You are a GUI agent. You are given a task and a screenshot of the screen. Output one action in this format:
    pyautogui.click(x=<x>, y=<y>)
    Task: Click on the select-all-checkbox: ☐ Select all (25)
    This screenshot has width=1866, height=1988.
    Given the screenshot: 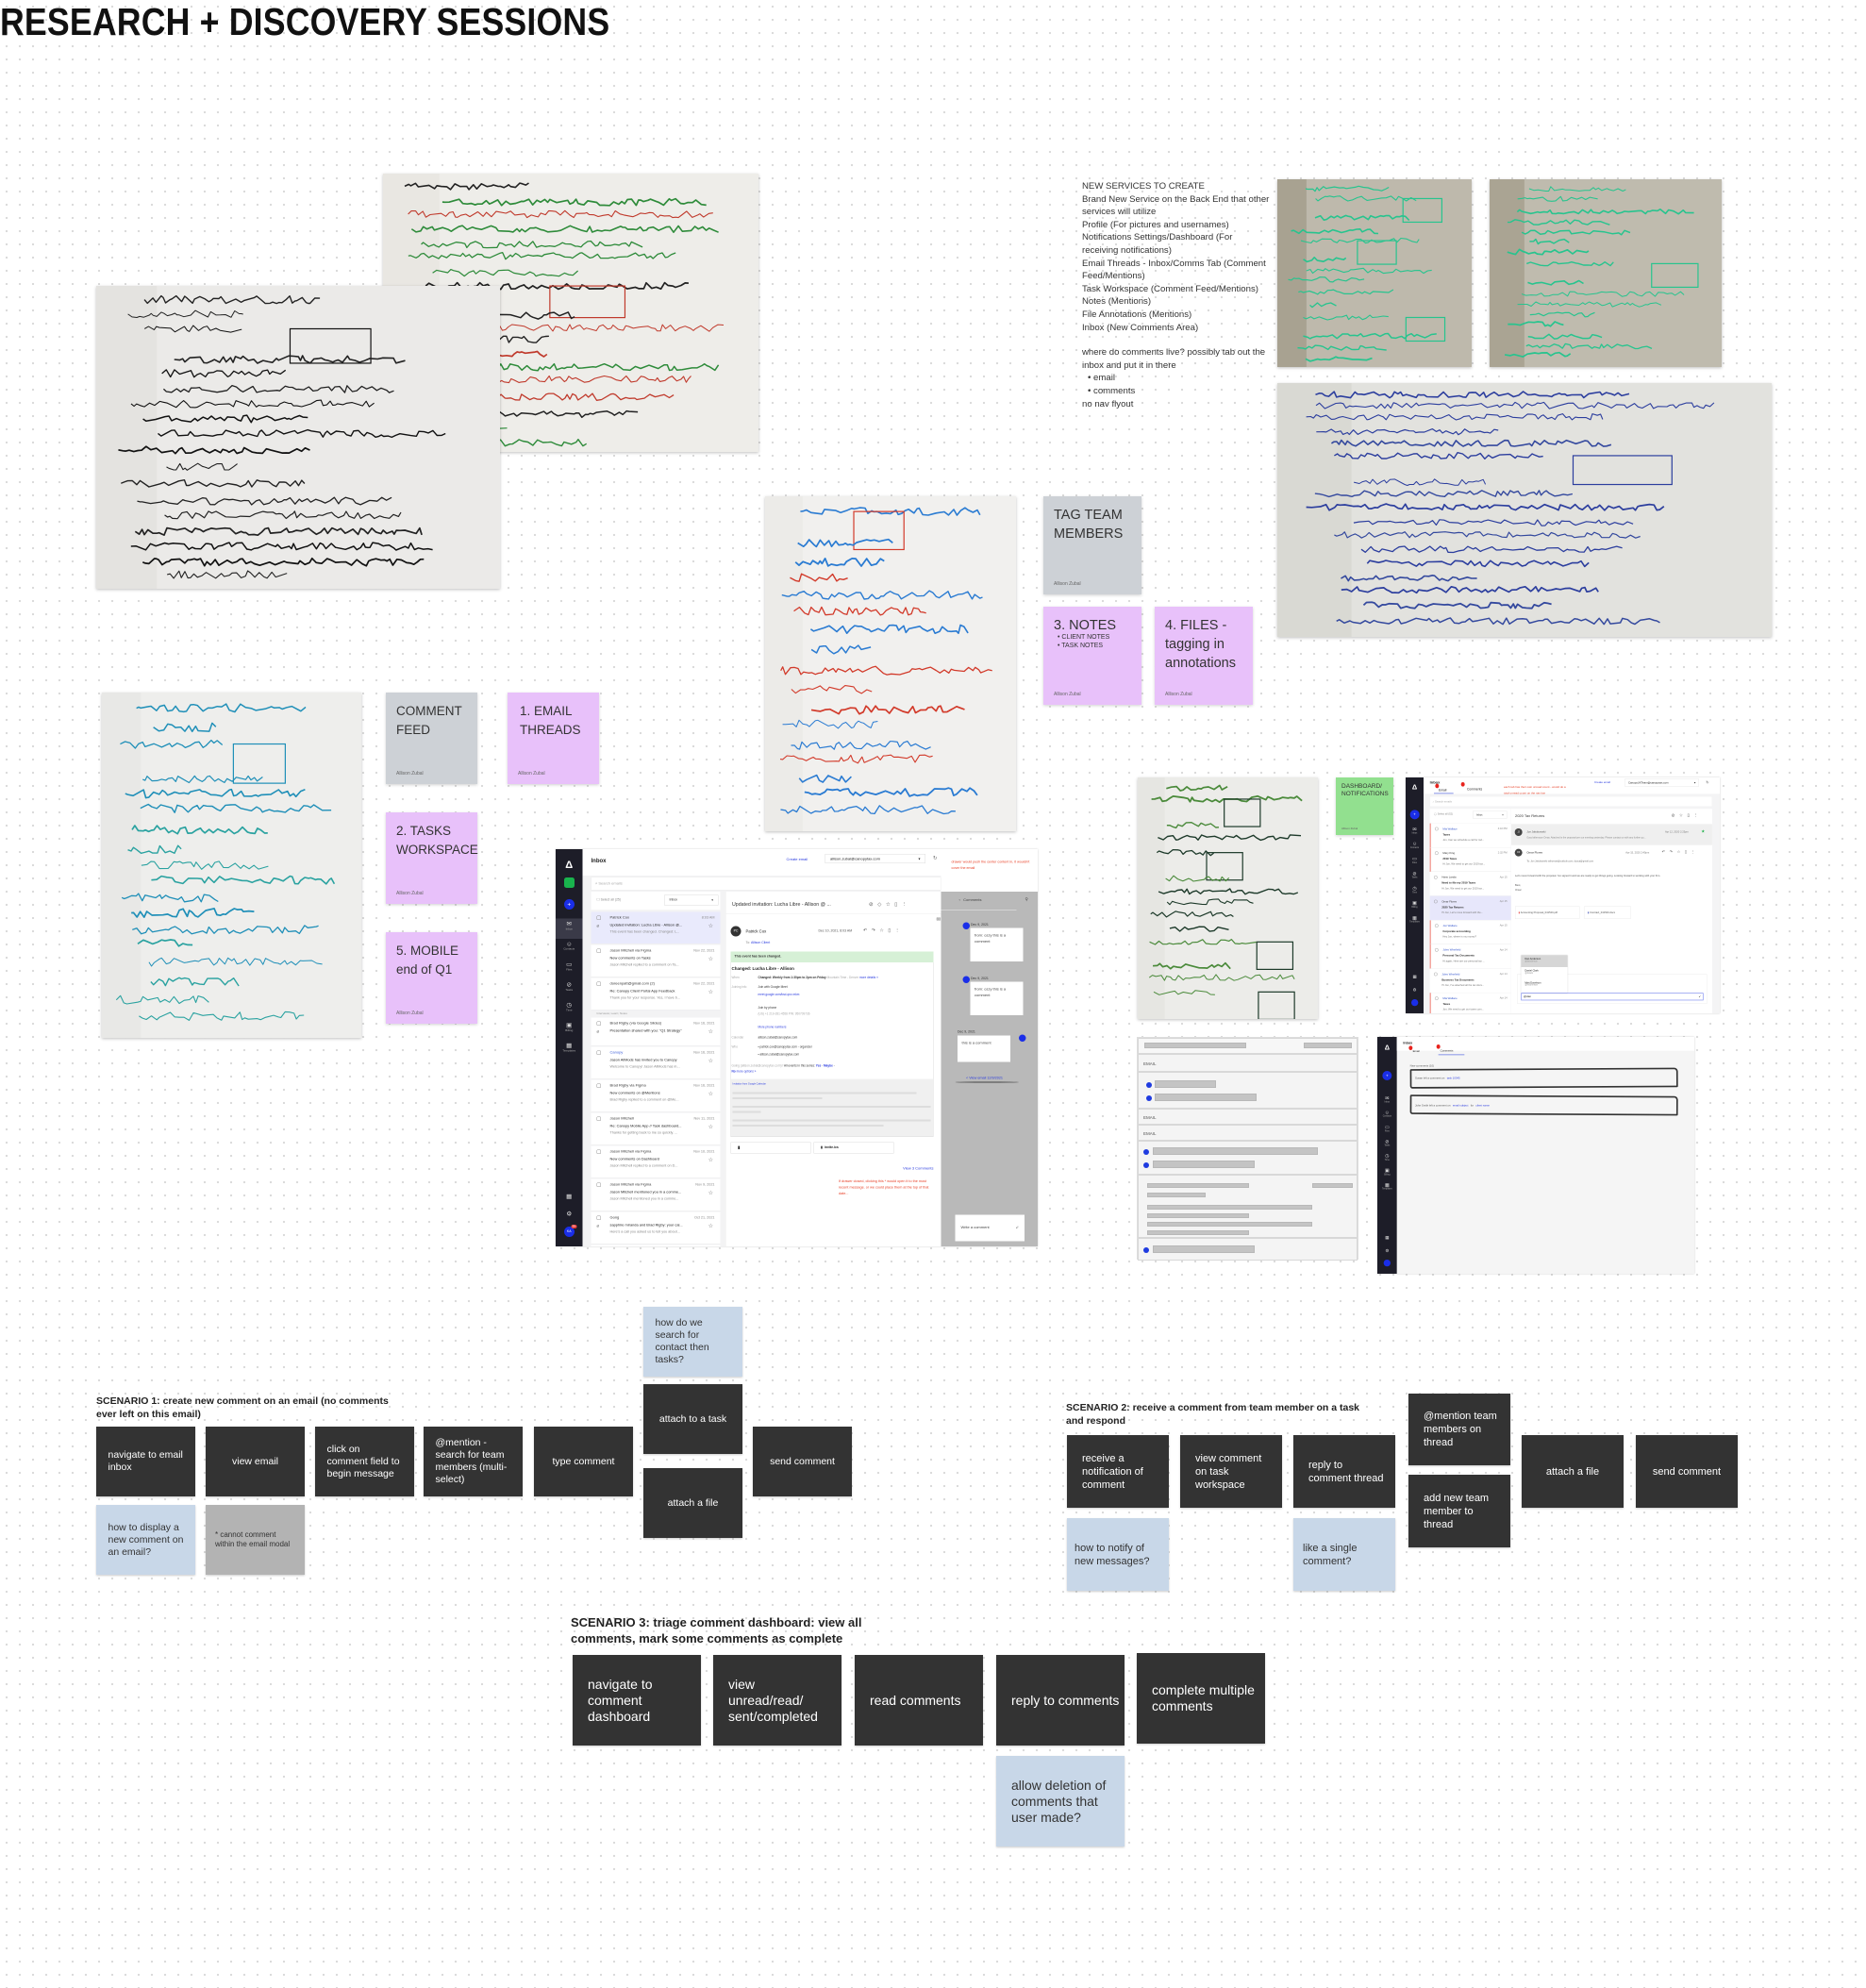 What is the action you would take?
    pyautogui.click(x=609, y=900)
    